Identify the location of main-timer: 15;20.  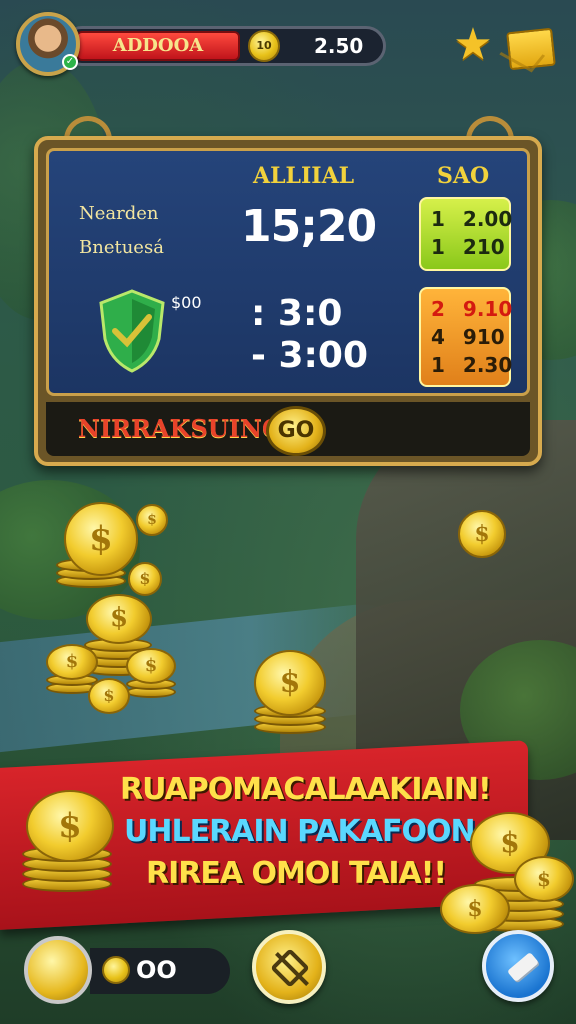
(309, 226).